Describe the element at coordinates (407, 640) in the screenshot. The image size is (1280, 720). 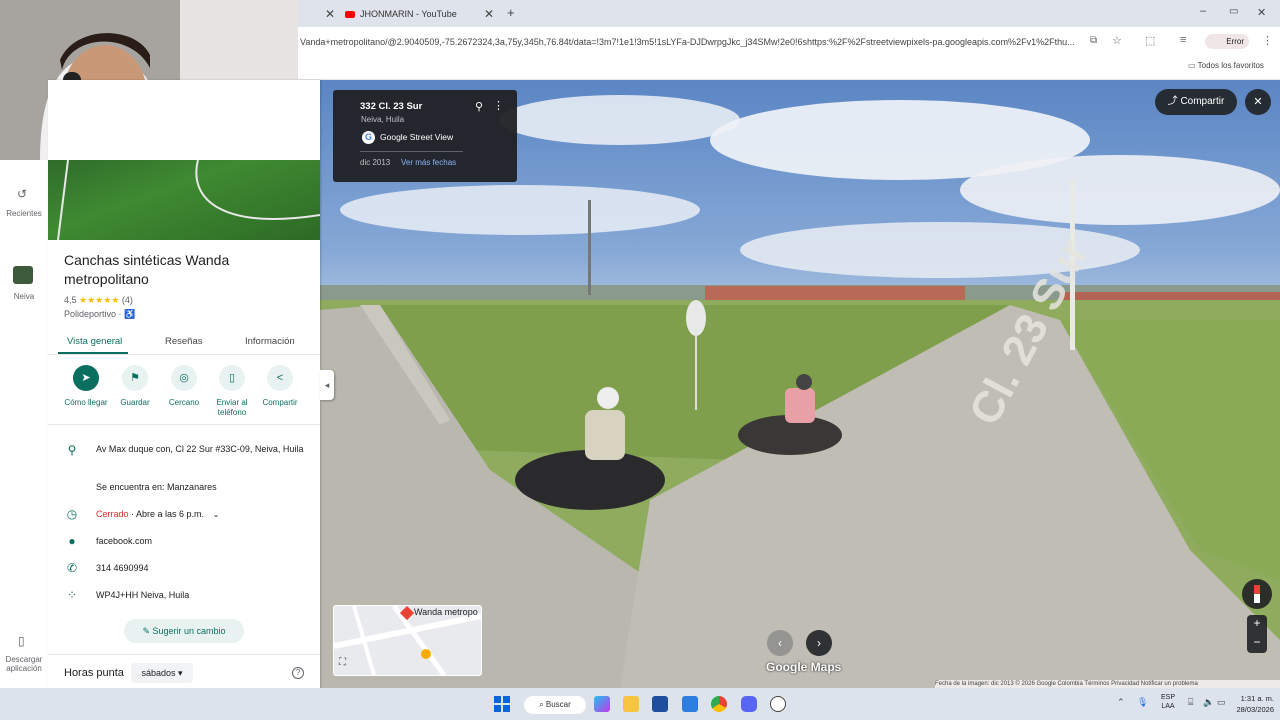
I see `mini-map: Wanda metropo ⛶` at that location.